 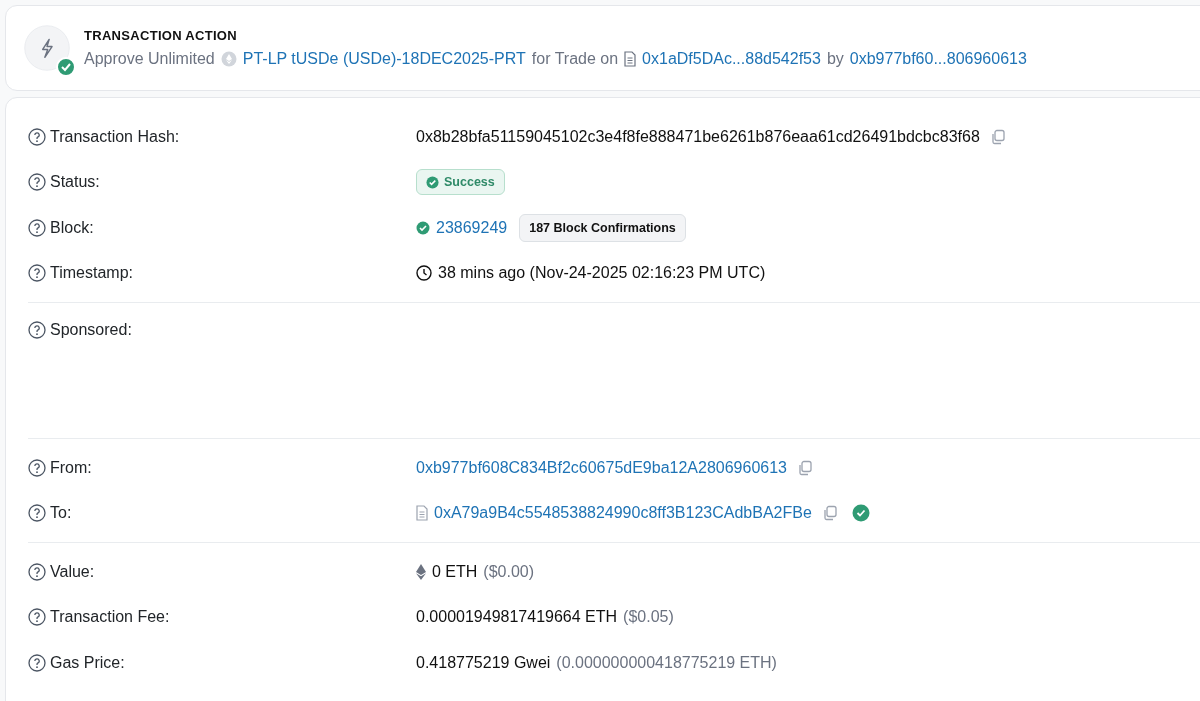 I want to click on clock-icon, so click(x=424, y=273).